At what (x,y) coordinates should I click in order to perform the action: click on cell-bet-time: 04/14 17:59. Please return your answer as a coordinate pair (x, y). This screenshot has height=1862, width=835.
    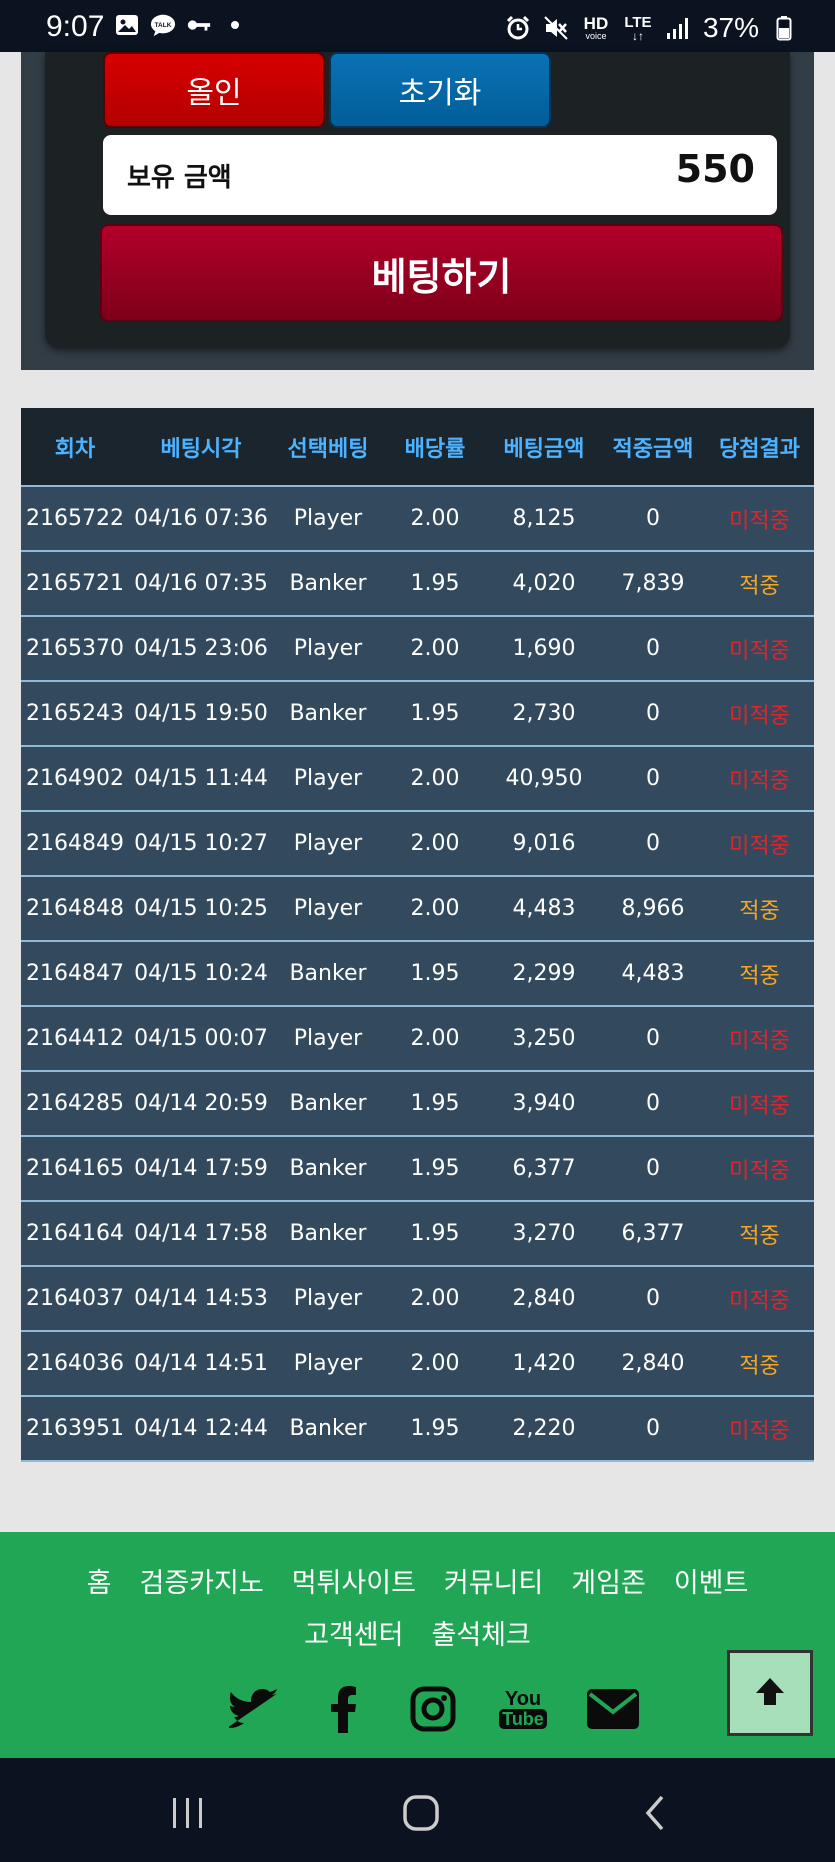
    Looking at the image, I should click on (201, 1168).